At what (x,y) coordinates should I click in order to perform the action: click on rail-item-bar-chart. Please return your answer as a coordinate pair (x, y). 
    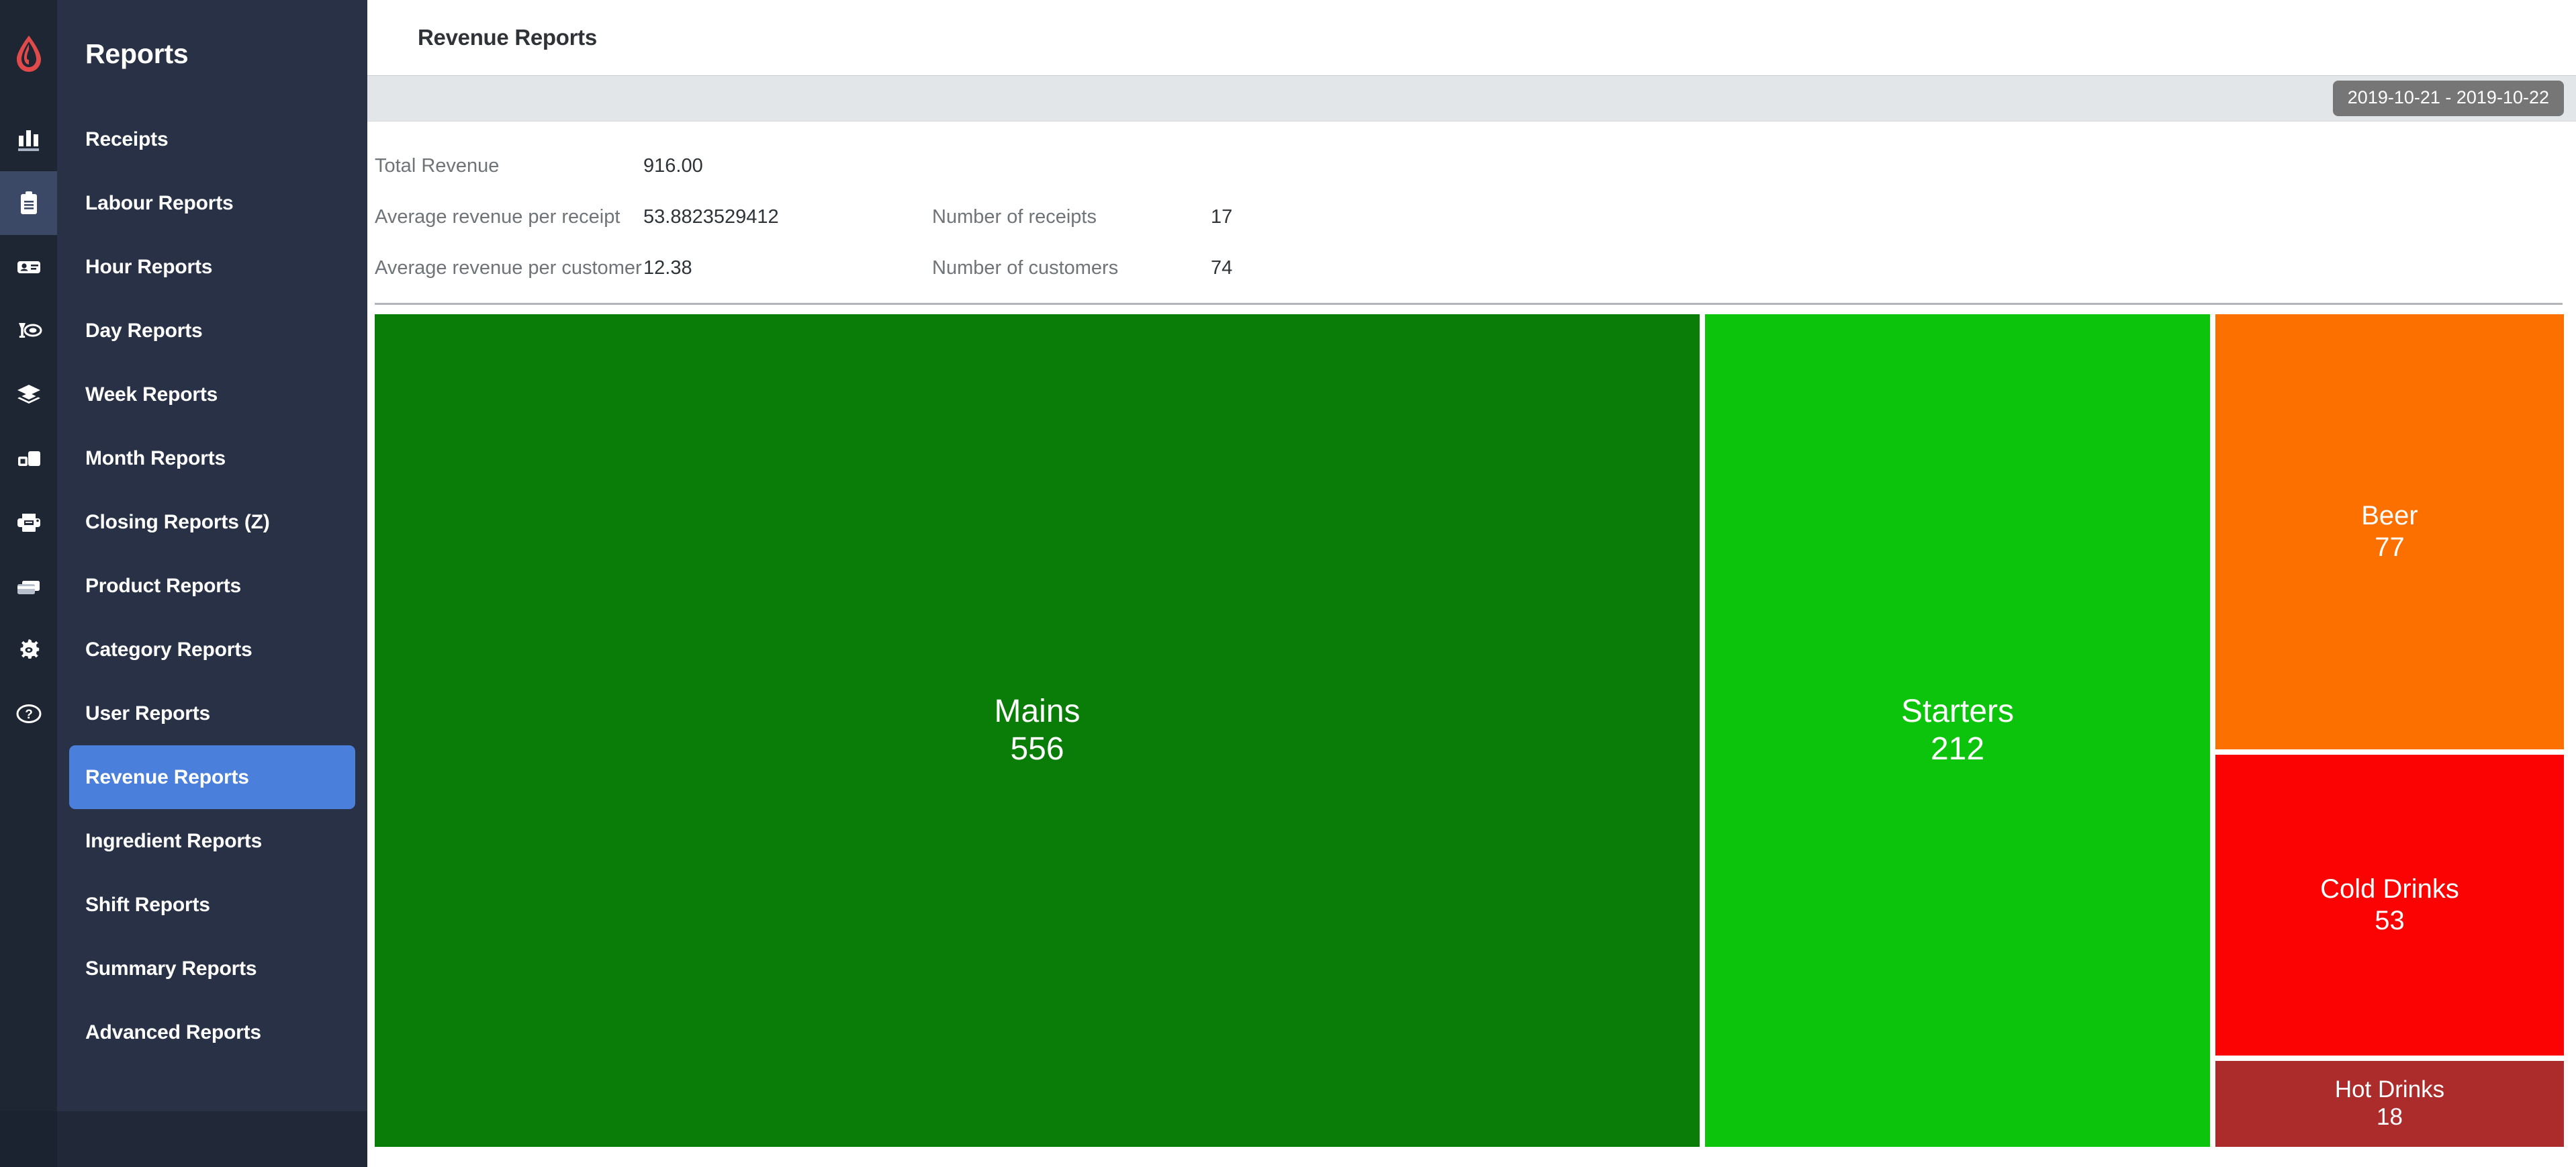
    Looking at the image, I should click on (28, 139).